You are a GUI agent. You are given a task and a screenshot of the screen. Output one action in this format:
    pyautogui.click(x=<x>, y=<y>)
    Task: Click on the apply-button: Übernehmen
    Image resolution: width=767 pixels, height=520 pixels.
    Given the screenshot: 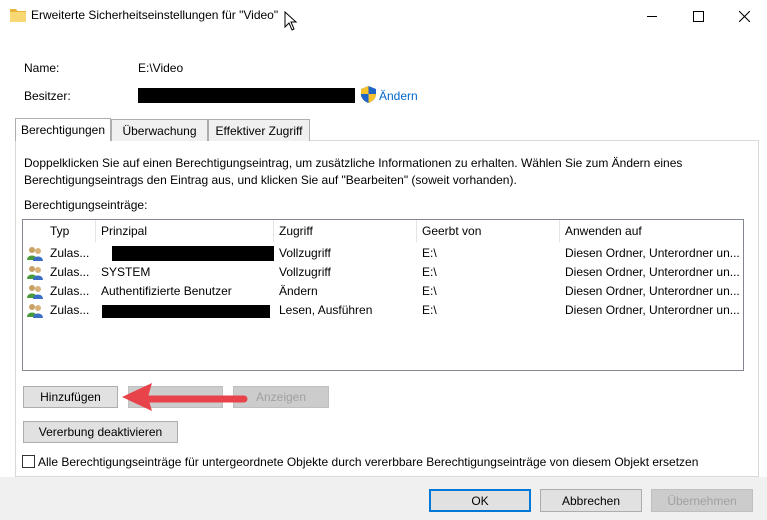 What is the action you would take?
    pyautogui.click(x=702, y=500)
    